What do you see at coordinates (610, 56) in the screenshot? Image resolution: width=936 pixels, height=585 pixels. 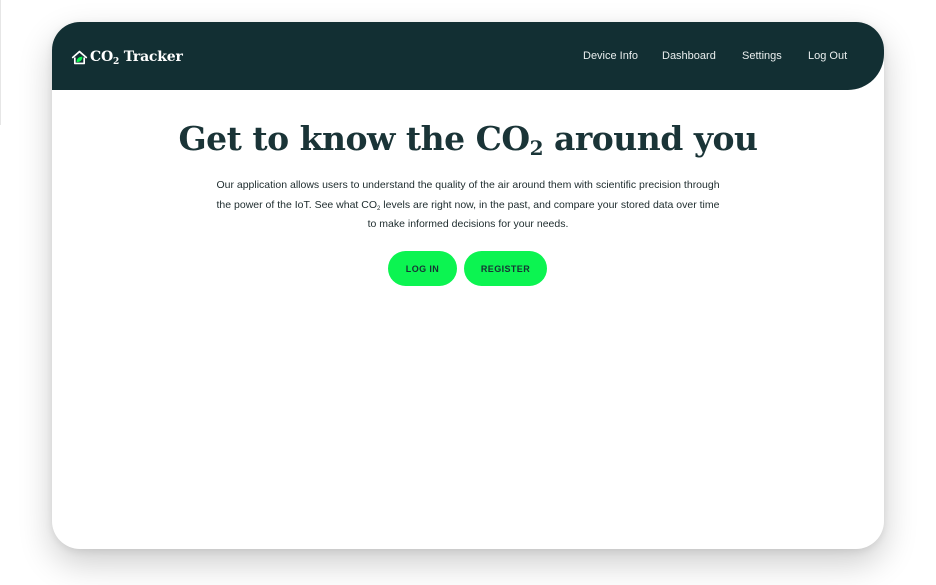 I see `nav-device-info-link: Device Info` at bounding box center [610, 56].